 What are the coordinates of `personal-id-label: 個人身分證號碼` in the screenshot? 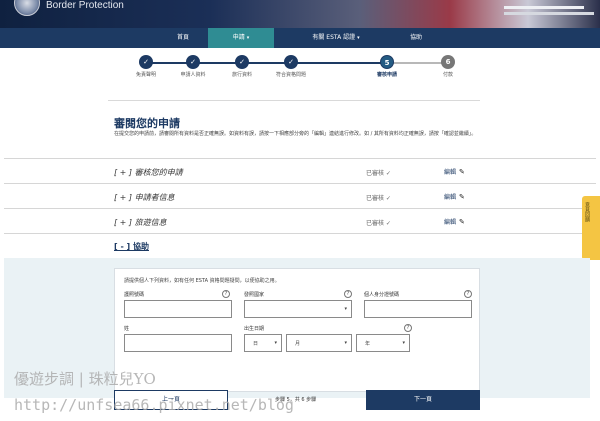 It's located at (382, 295).